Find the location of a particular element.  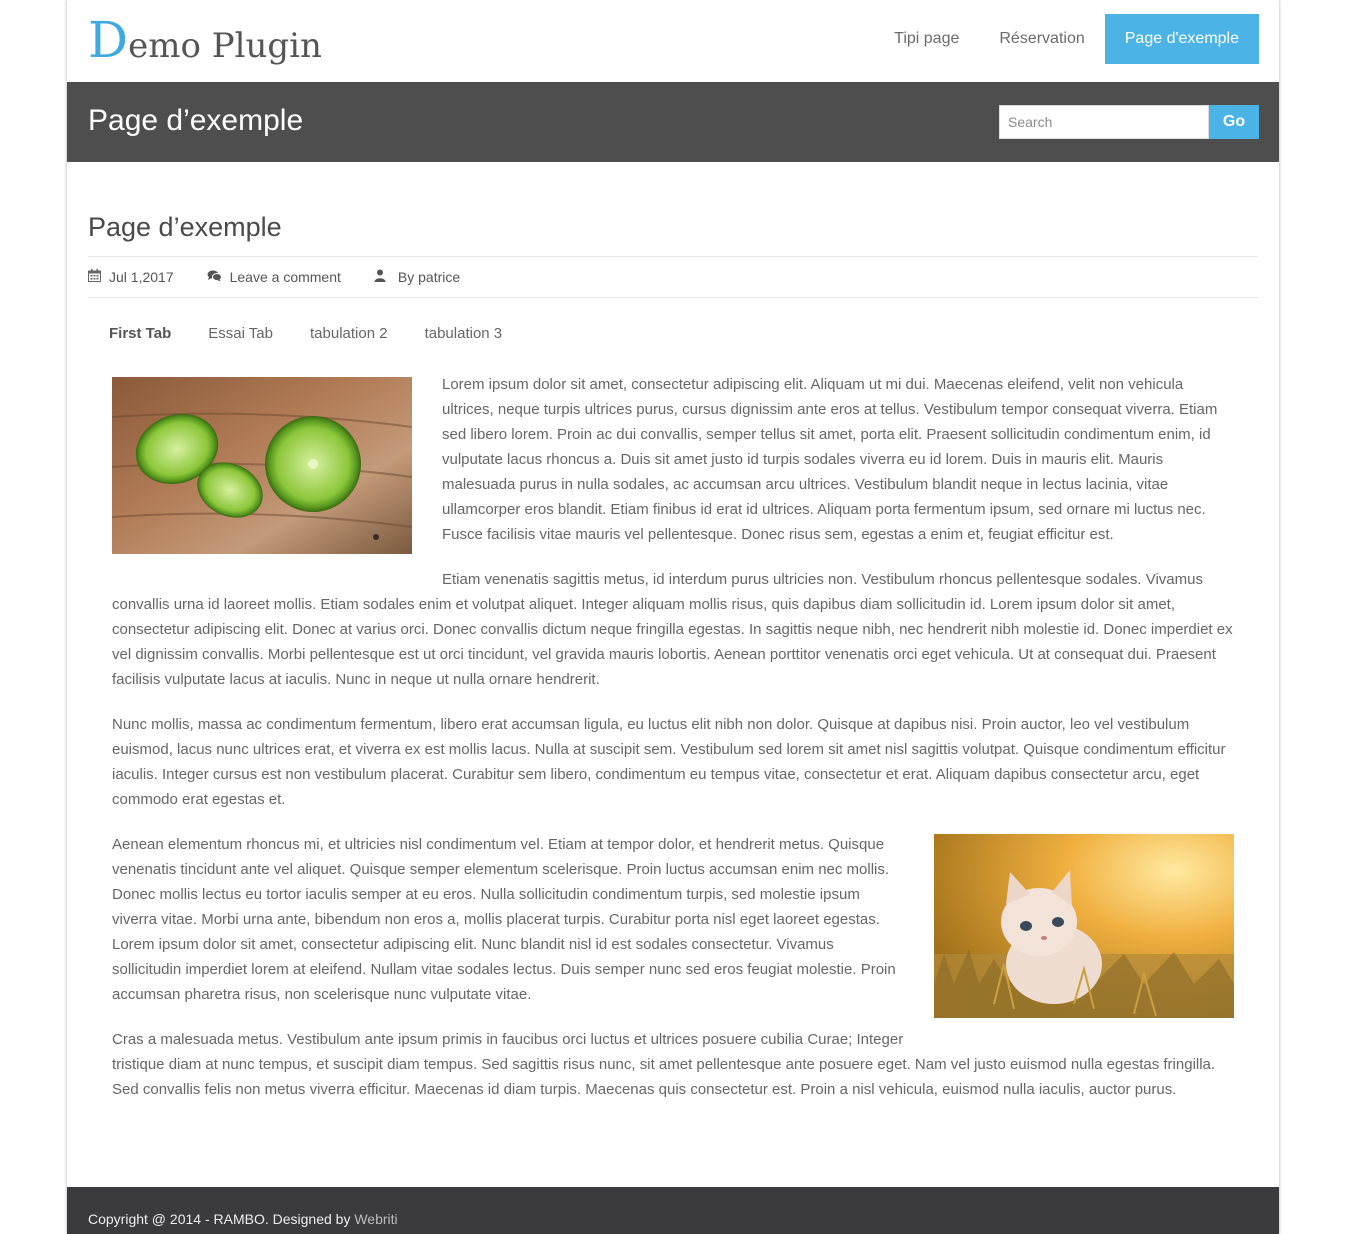

logo-initial: D is located at coordinates (108, 40).